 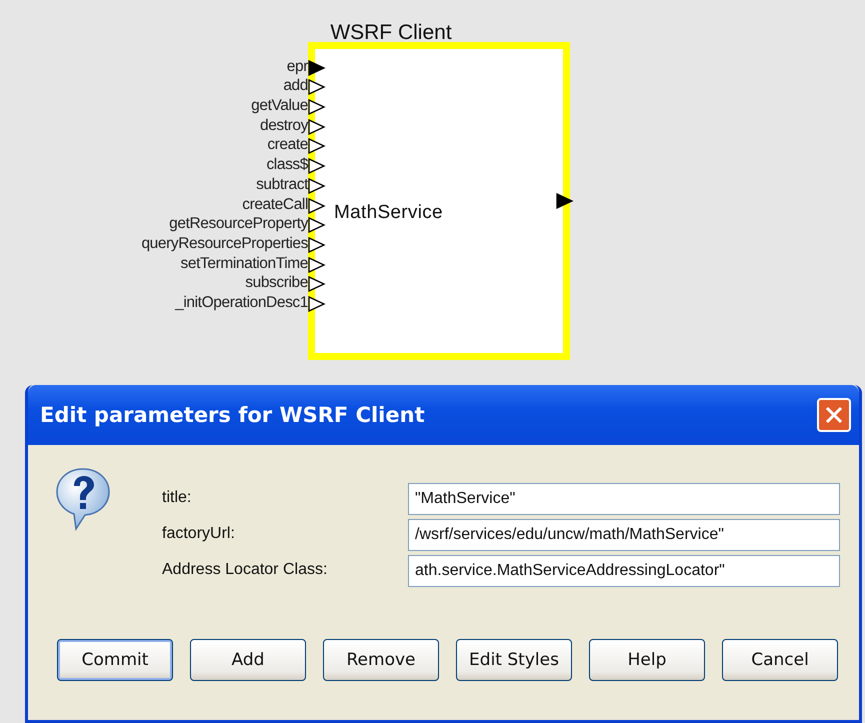 I want to click on port-label: getResourceProperty, so click(x=238, y=224).